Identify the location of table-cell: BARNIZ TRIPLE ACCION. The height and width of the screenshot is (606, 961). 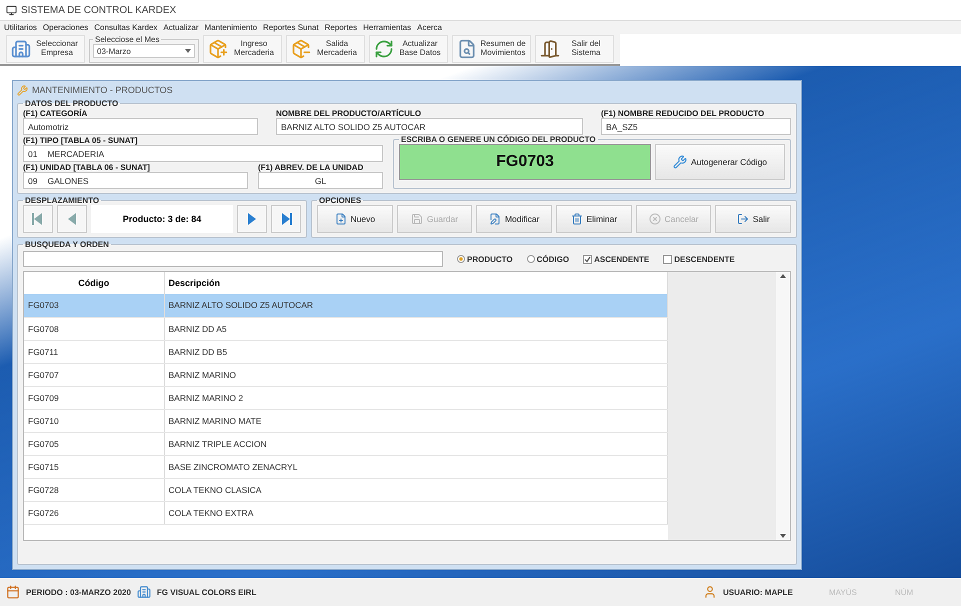
(416, 443).